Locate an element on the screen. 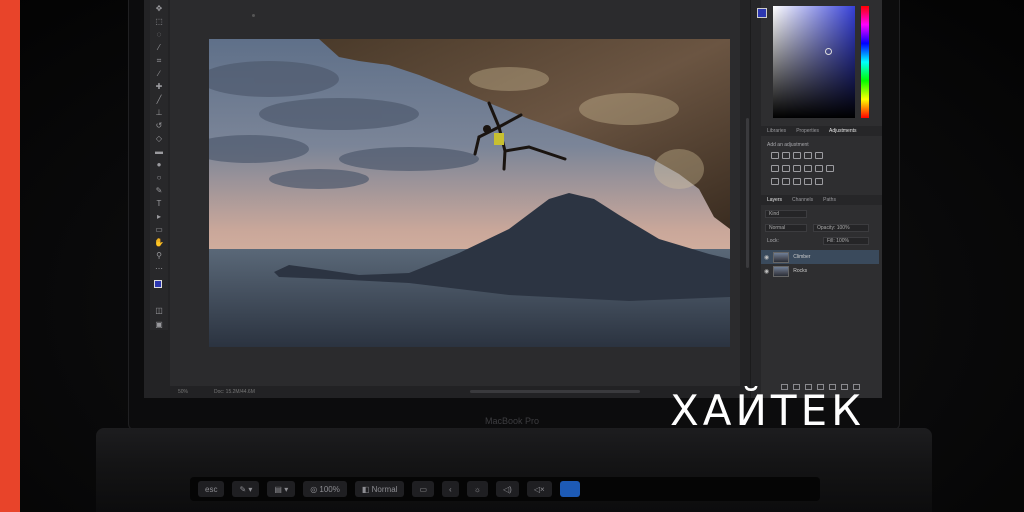 The image size is (1024, 512). dodge-icon: ○ is located at coordinates (159, 177).